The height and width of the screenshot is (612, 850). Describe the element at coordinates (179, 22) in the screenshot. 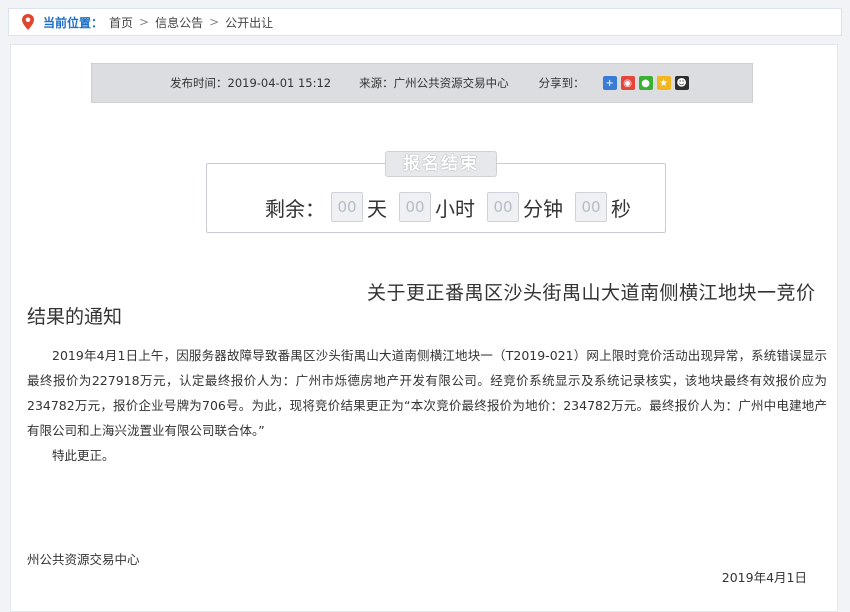

I see `breadcrumb-notices: 信息公告` at that location.